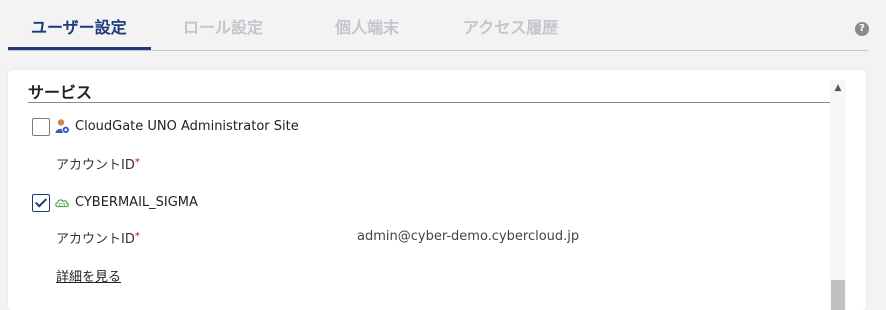 This screenshot has height=310, width=886. I want to click on vertical-scrollbar: ▲, so click(838, 195).